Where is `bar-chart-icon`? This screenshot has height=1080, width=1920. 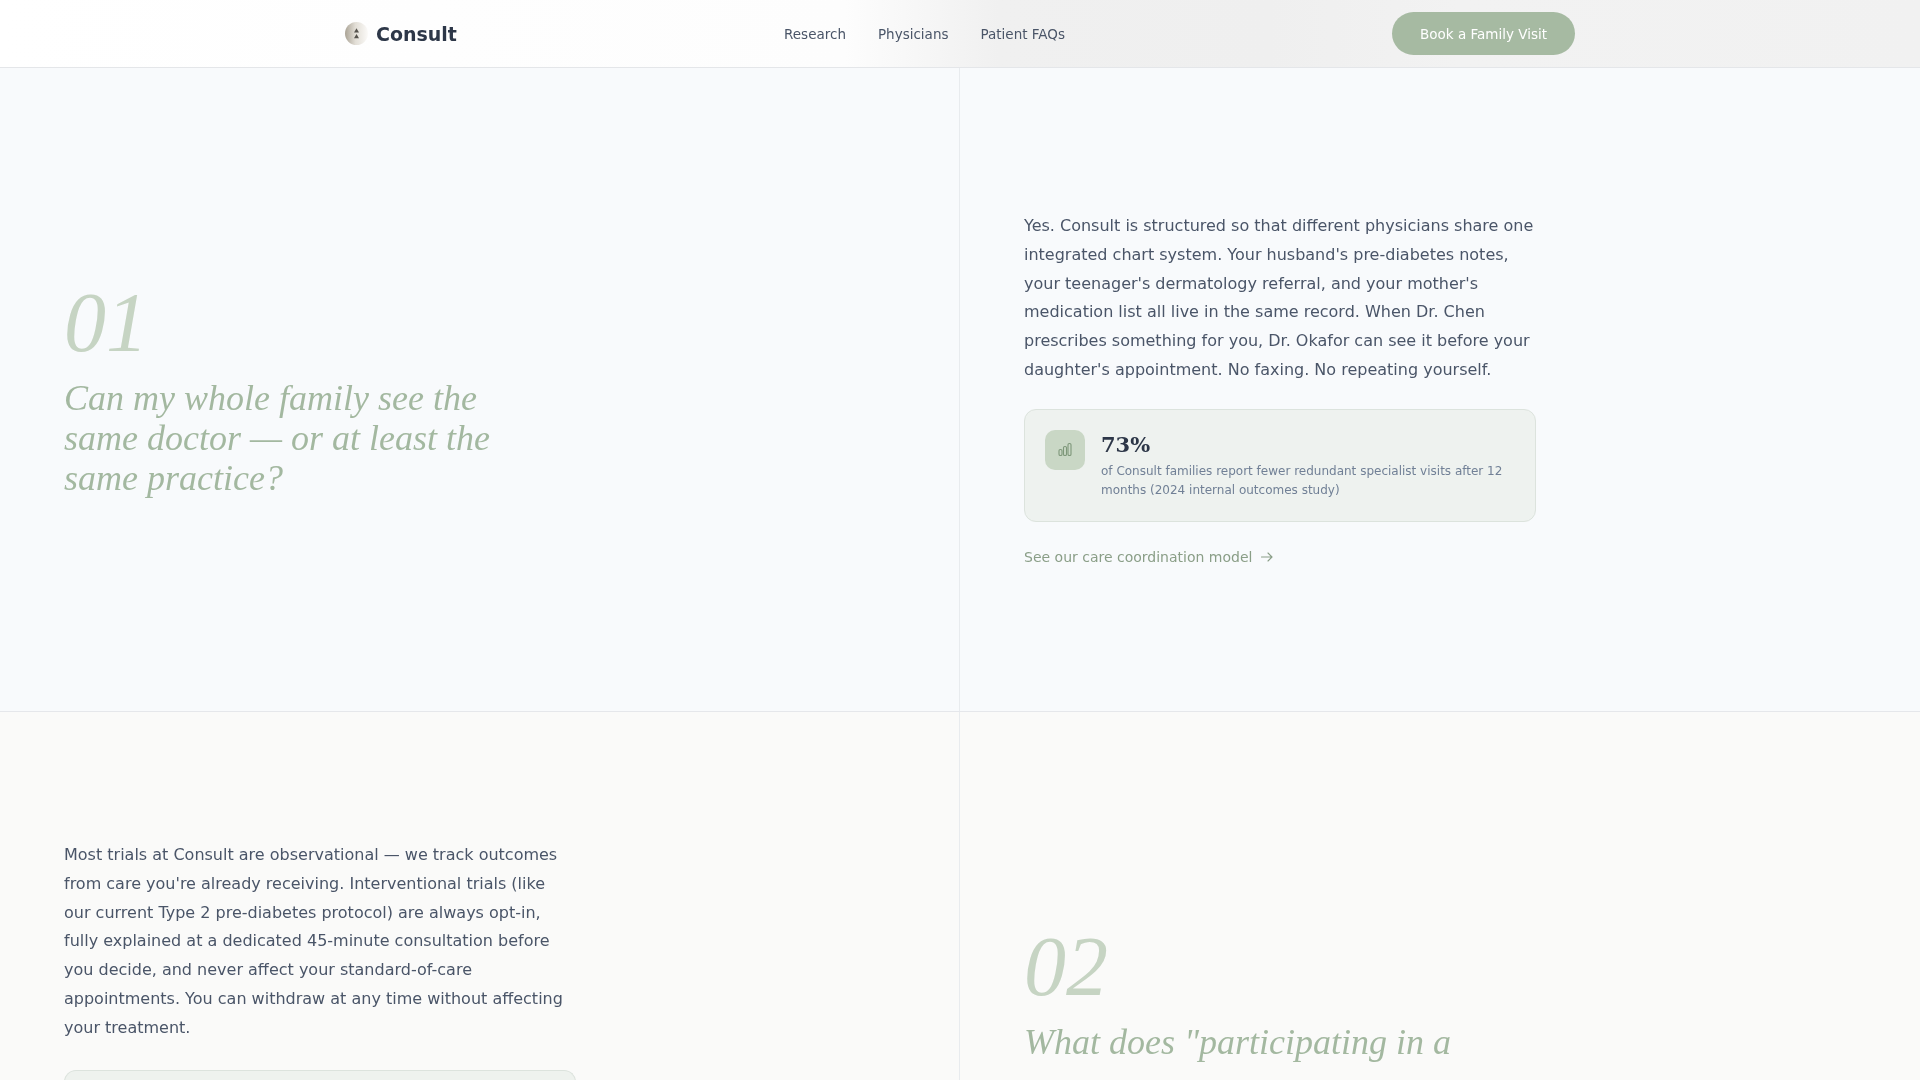
bar-chart-icon is located at coordinates (1065, 449).